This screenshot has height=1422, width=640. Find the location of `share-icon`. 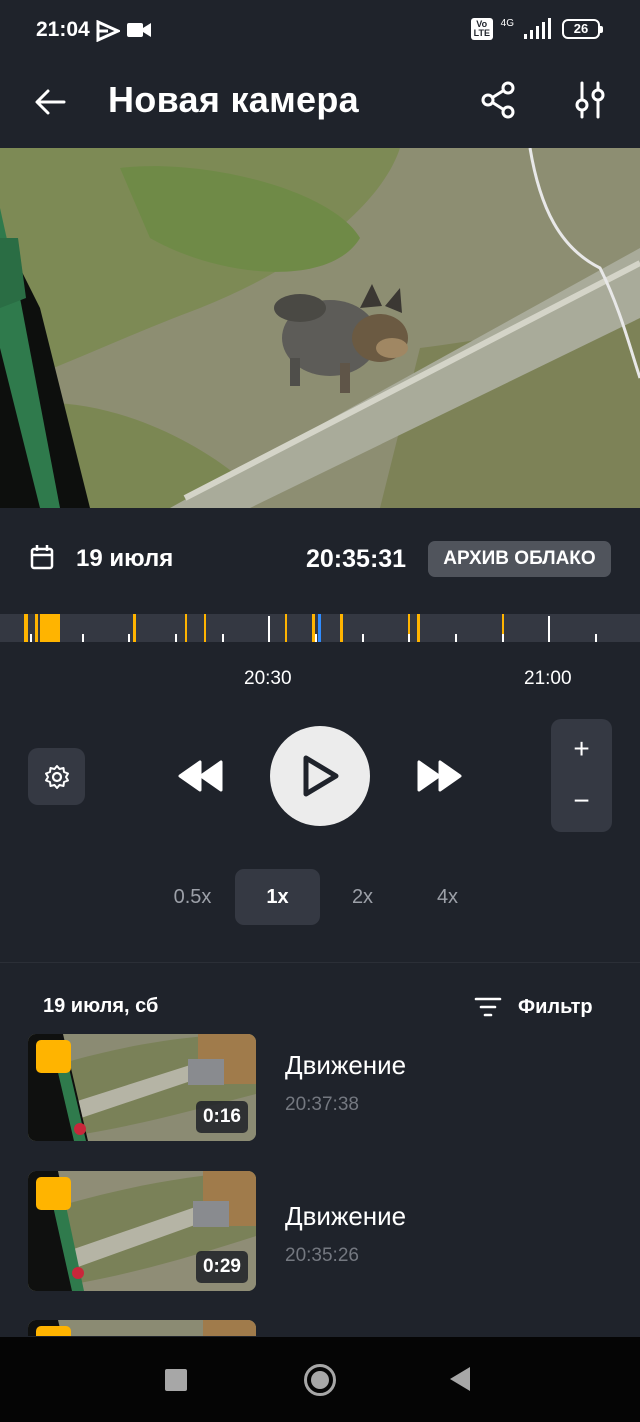

share-icon is located at coordinates (498, 100).